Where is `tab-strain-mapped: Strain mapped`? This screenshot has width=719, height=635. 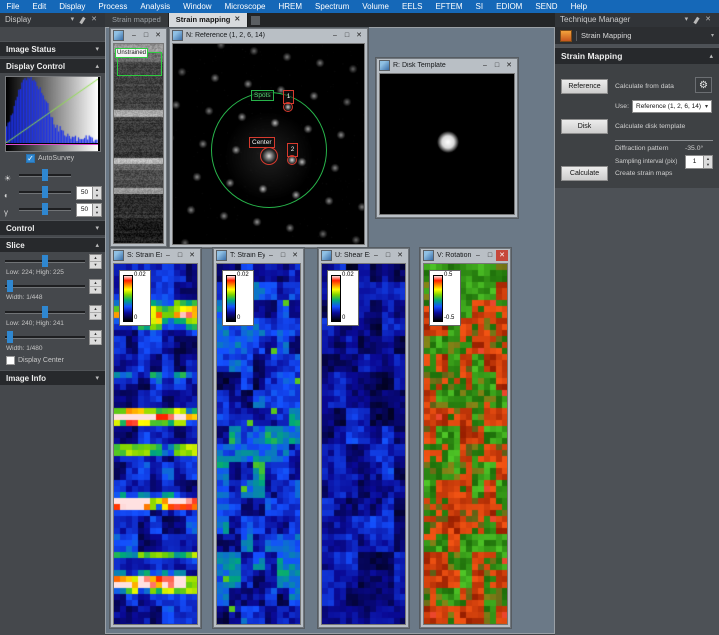 tab-strain-mapped: Strain mapped is located at coordinates (137, 20).